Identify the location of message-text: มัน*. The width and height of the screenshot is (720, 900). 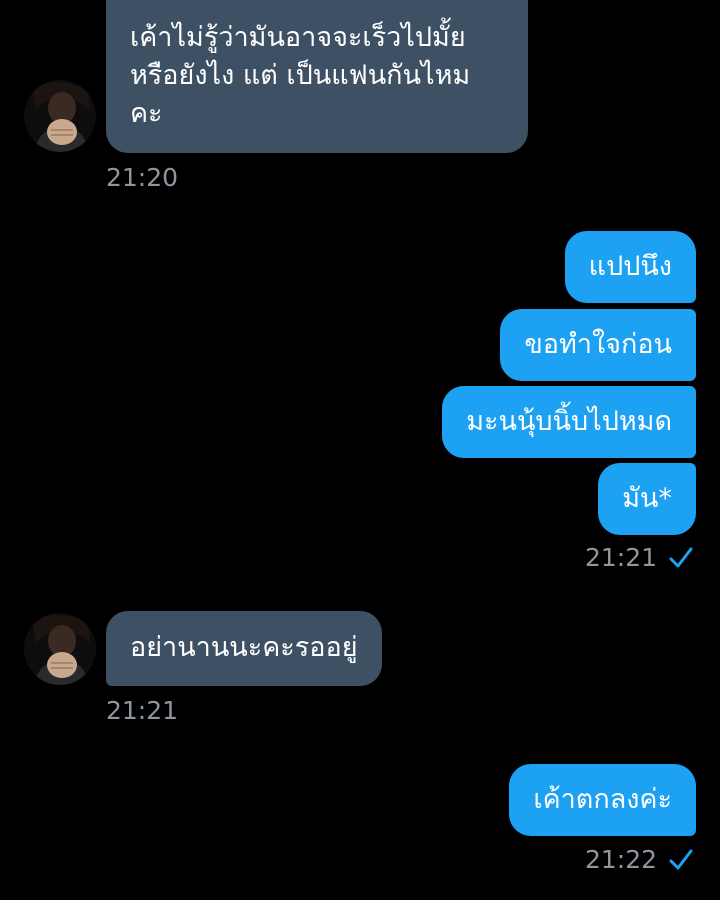
(647, 498).